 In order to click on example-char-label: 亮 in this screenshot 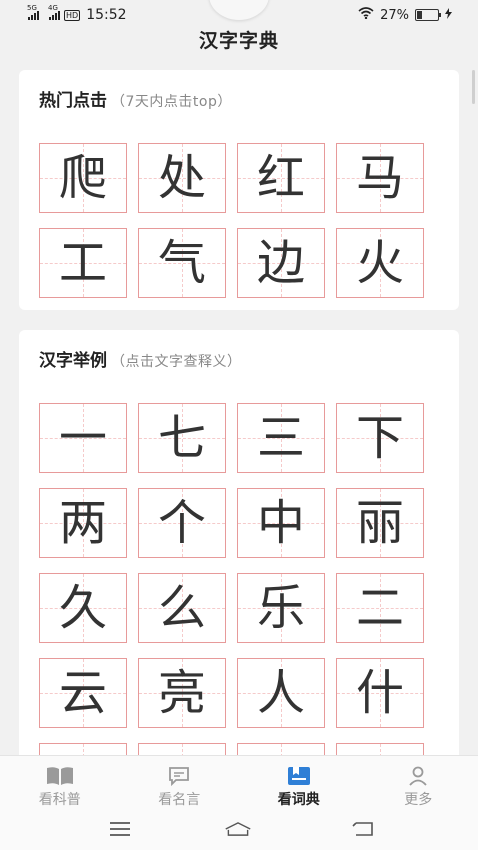, I will do `click(181, 693)`.